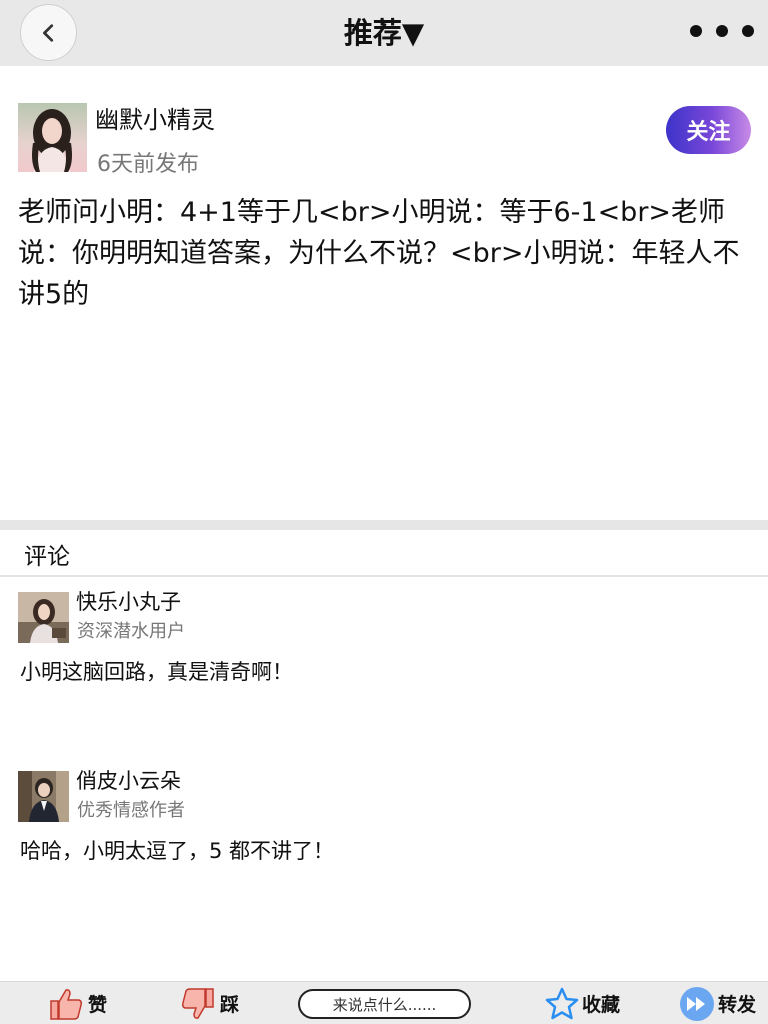 This screenshot has width=768, height=1024. I want to click on favorite-button: 收藏, so click(582, 1003).